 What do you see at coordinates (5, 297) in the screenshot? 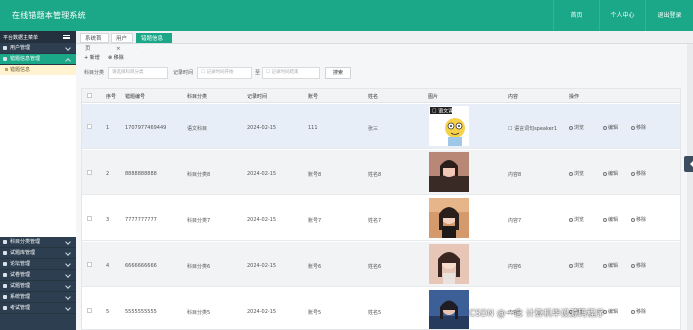
I see `gear-icon` at bounding box center [5, 297].